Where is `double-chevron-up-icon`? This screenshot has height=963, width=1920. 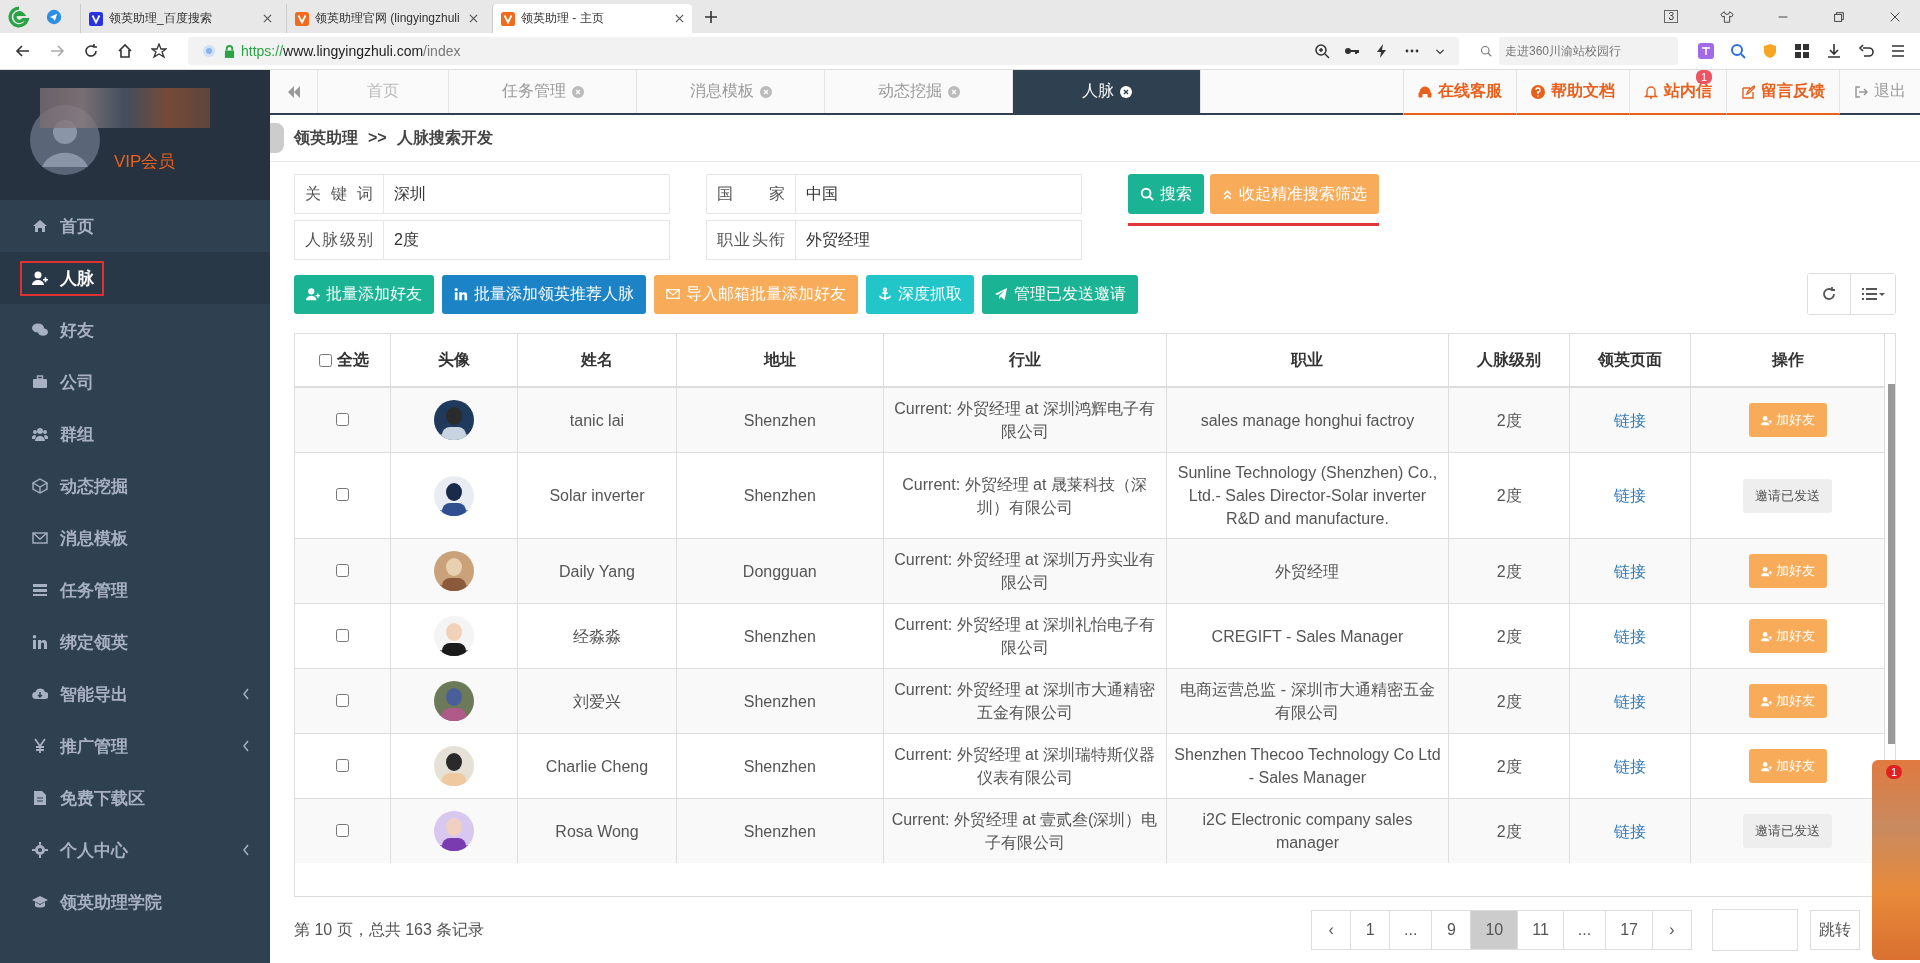
double-chevron-up-icon is located at coordinates (1227, 194).